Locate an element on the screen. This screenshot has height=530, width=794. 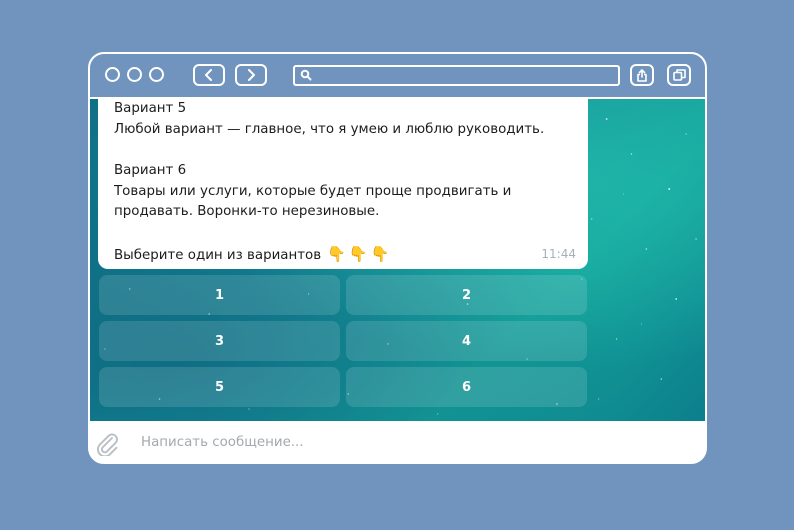
tabs-icon is located at coordinates (679, 75).